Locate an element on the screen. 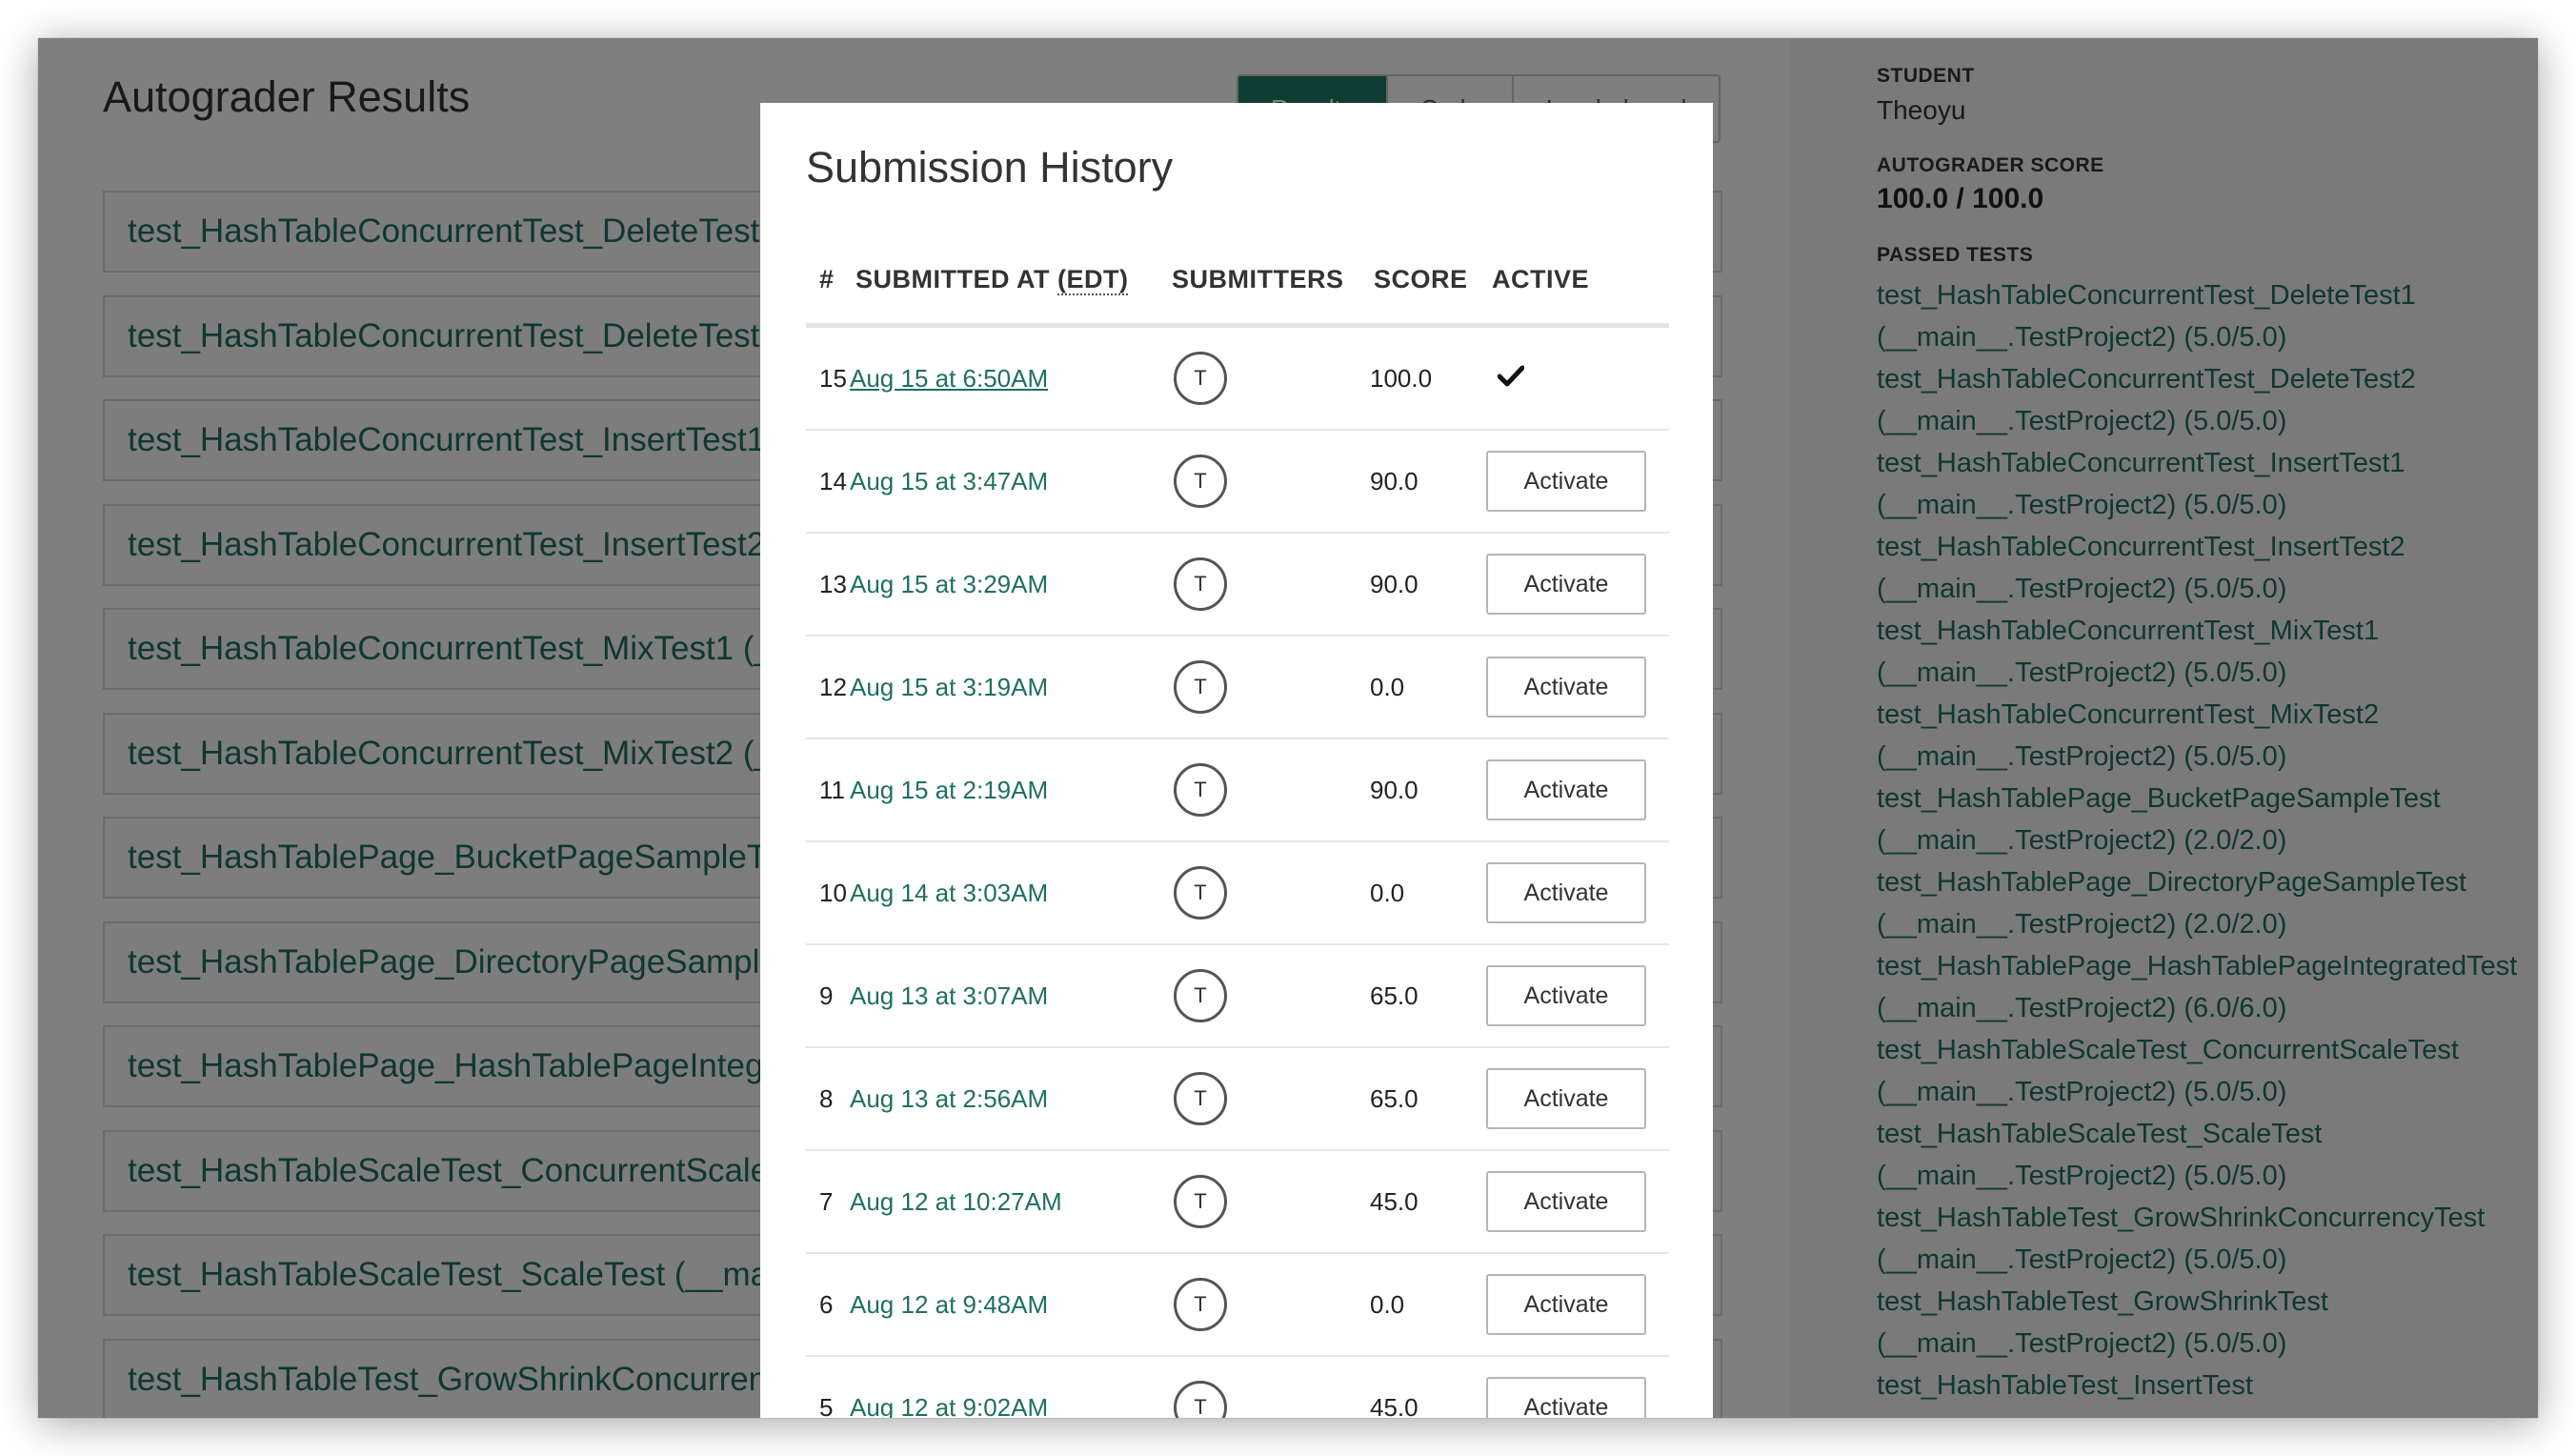 The image size is (2576, 1456). table-row: 9 Aug 13 at 3:07AM T 65.0 Activate is located at coordinates (1238, 997).